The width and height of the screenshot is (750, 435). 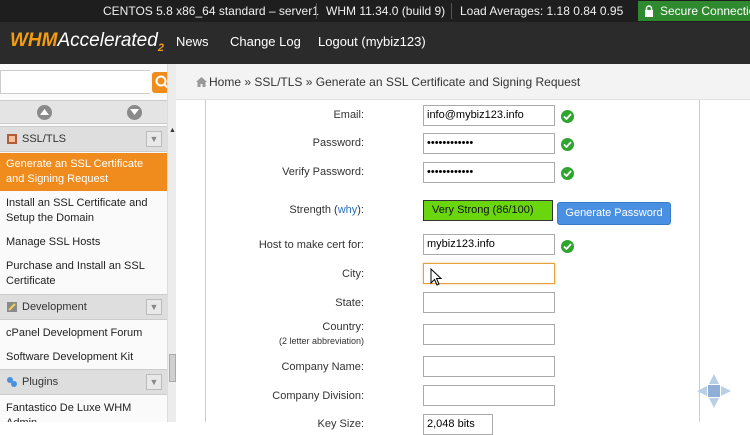 I want to click on chevron-up-icon, so click(x=44, y=112).